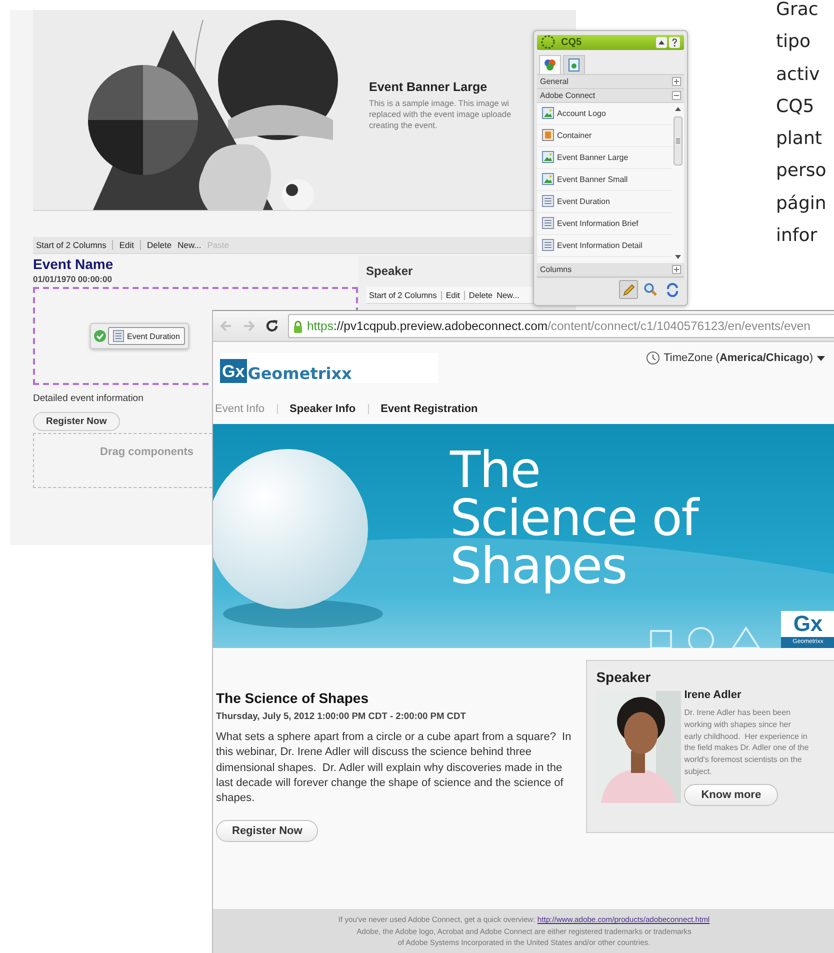 Image resolution: width=834 pixels, height=953 pixels. I want to click on nav-link: Event Registration, so click(429, 409).